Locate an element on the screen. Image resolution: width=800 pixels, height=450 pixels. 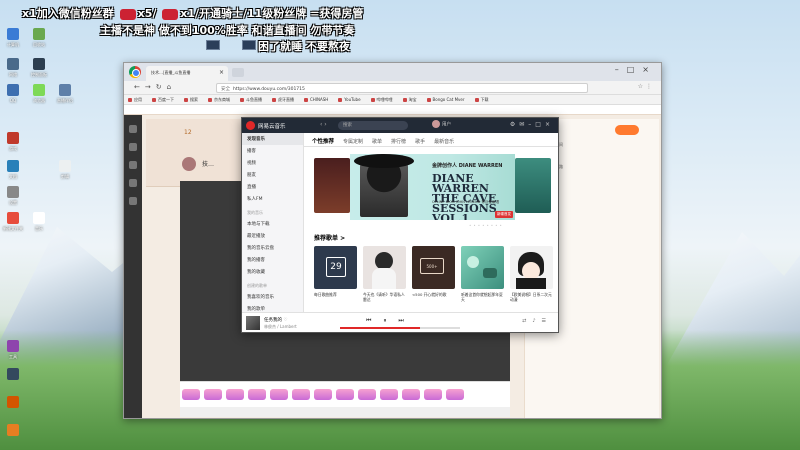
playlist-card: 500+ <500 开心就好的歌 is located at coordinates (433, 274).